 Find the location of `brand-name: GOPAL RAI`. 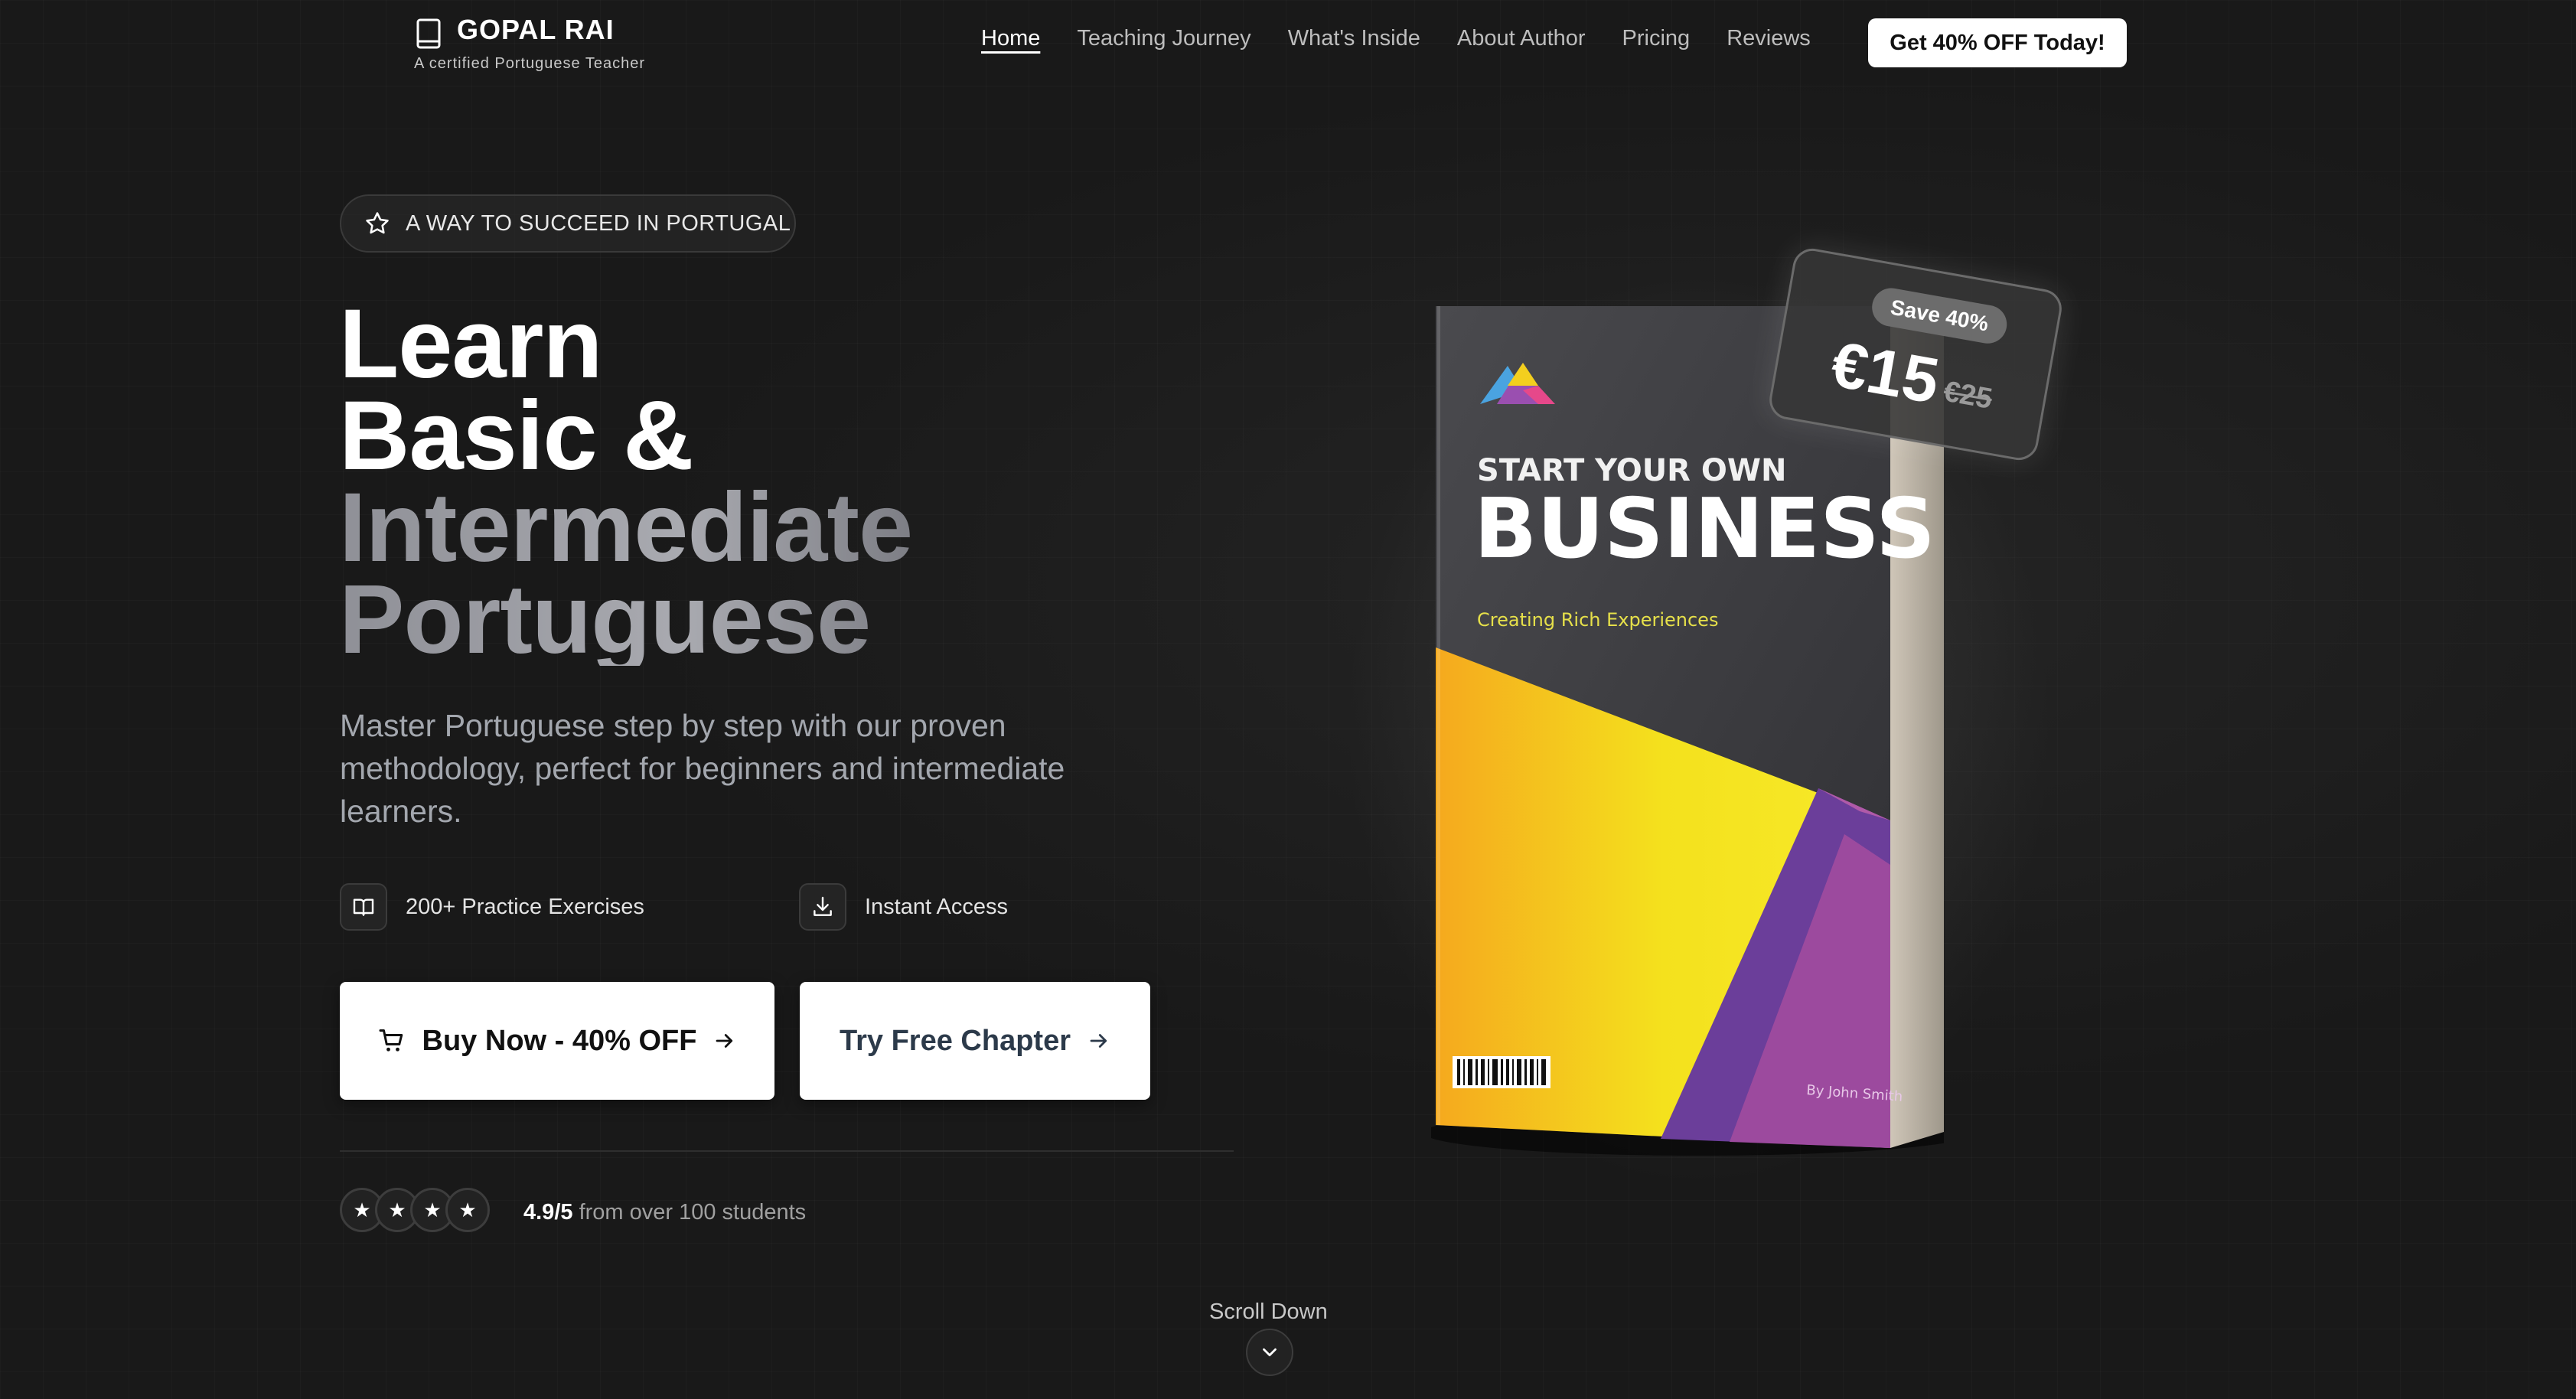

brand-name: GOPAL RAI is located at coordinates (536, 30).